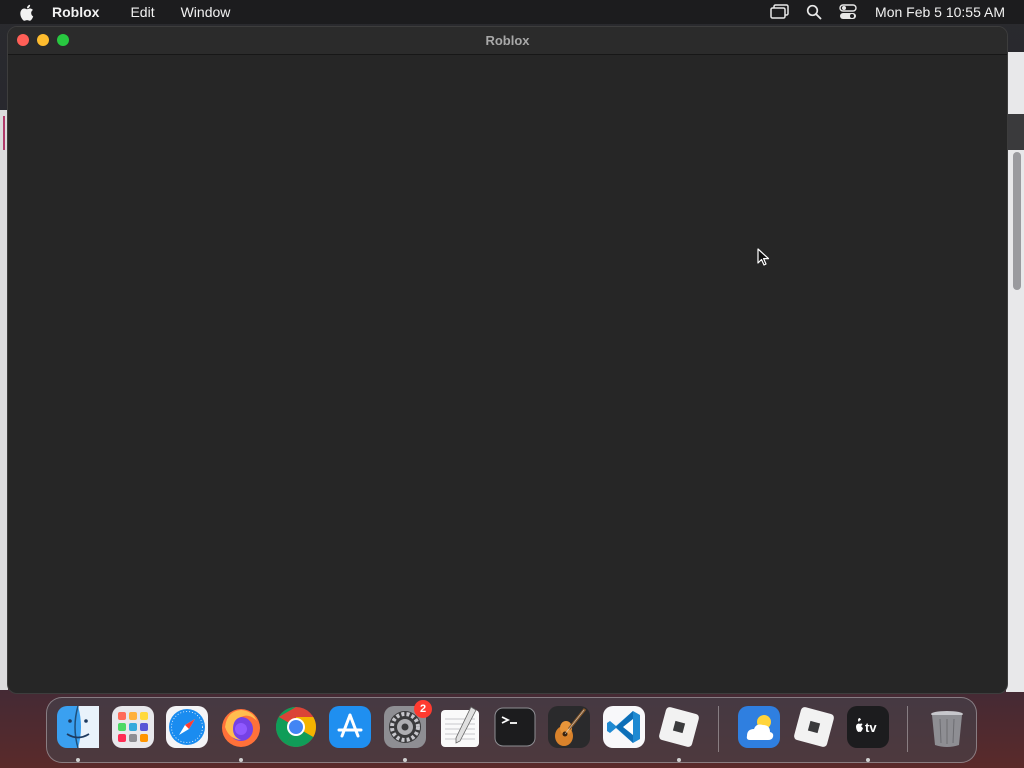 This screenshot has height=768, width=1024. Describe the element at coordinates (78, 760) in the screenshot. I see `finder-running-indicator` at that location.